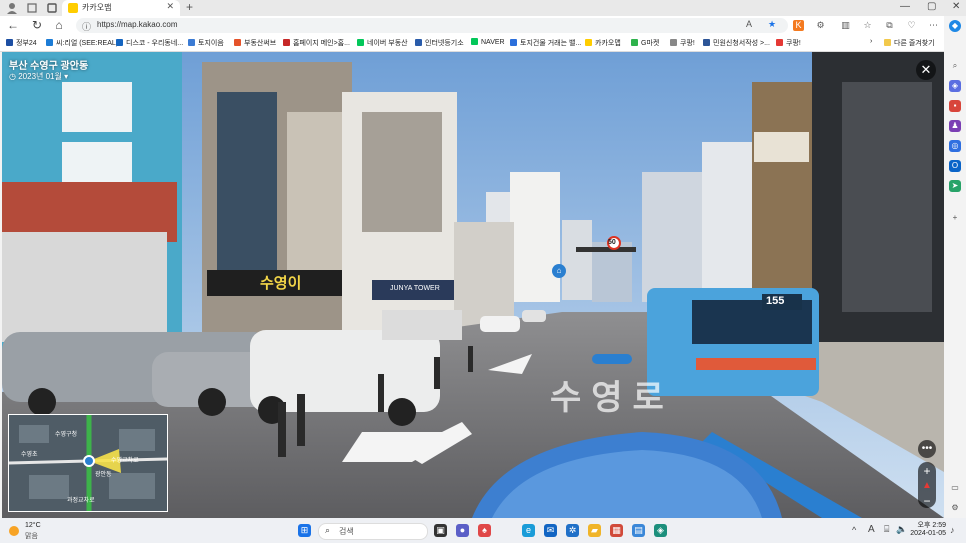 This screenshot has width=966, height=543. Describe the element at coordinates (328, 530) in the screenshot. I see `search-icon: ⌕` at that location.